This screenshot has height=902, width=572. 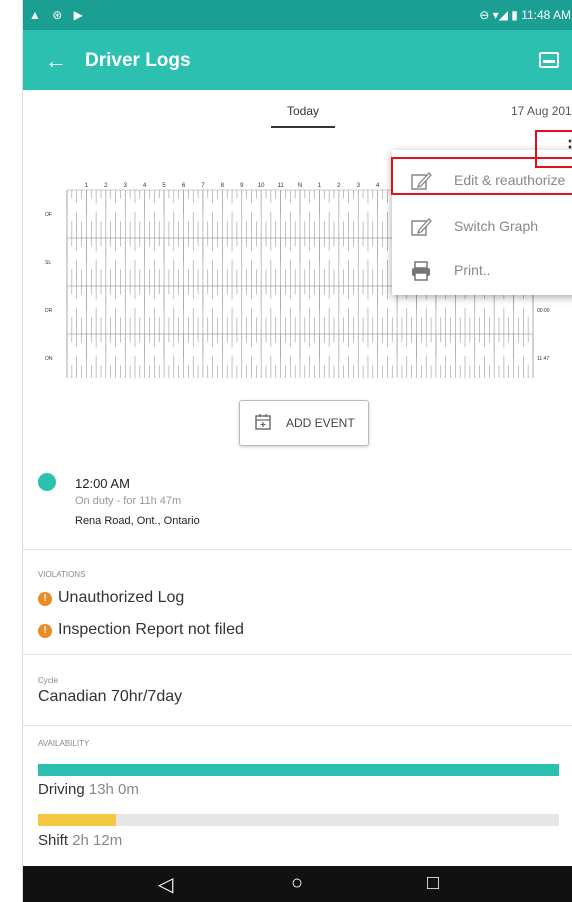 I want to click on add-event-button: ADD EVENT, so click(x=304, y=423).